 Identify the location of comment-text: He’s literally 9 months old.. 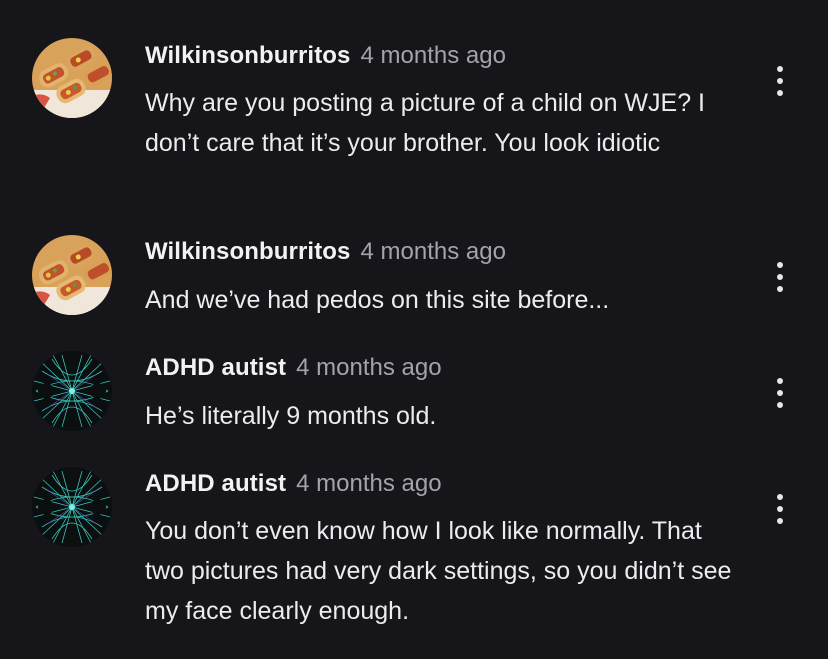
(291, 416).